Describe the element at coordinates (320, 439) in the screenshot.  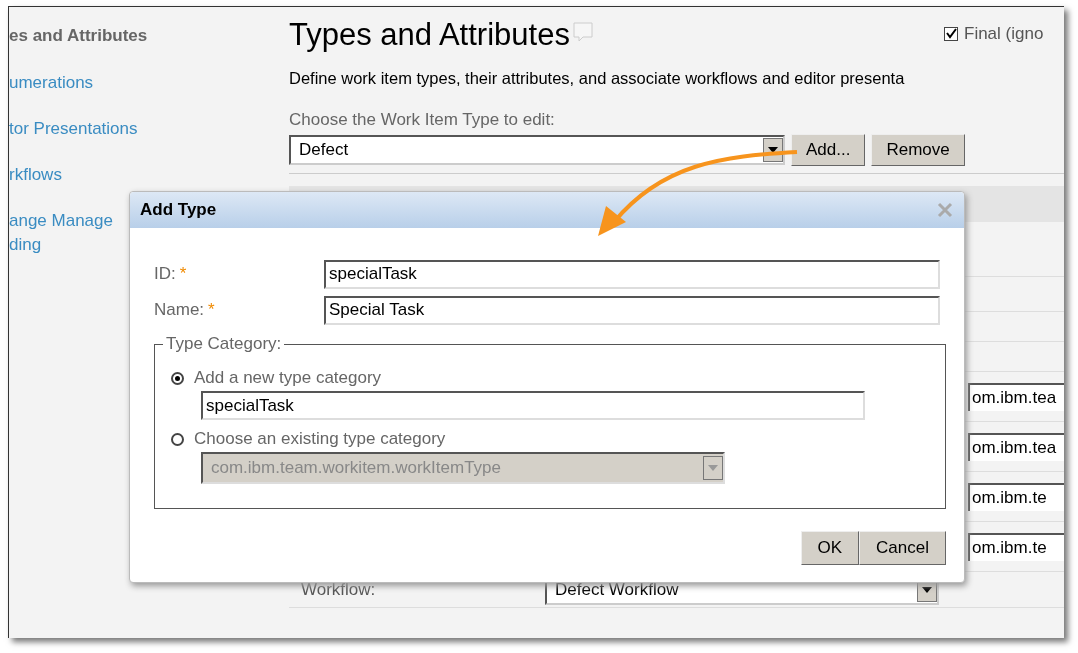
I see `radio-label: Choose an existing type category` at that location.